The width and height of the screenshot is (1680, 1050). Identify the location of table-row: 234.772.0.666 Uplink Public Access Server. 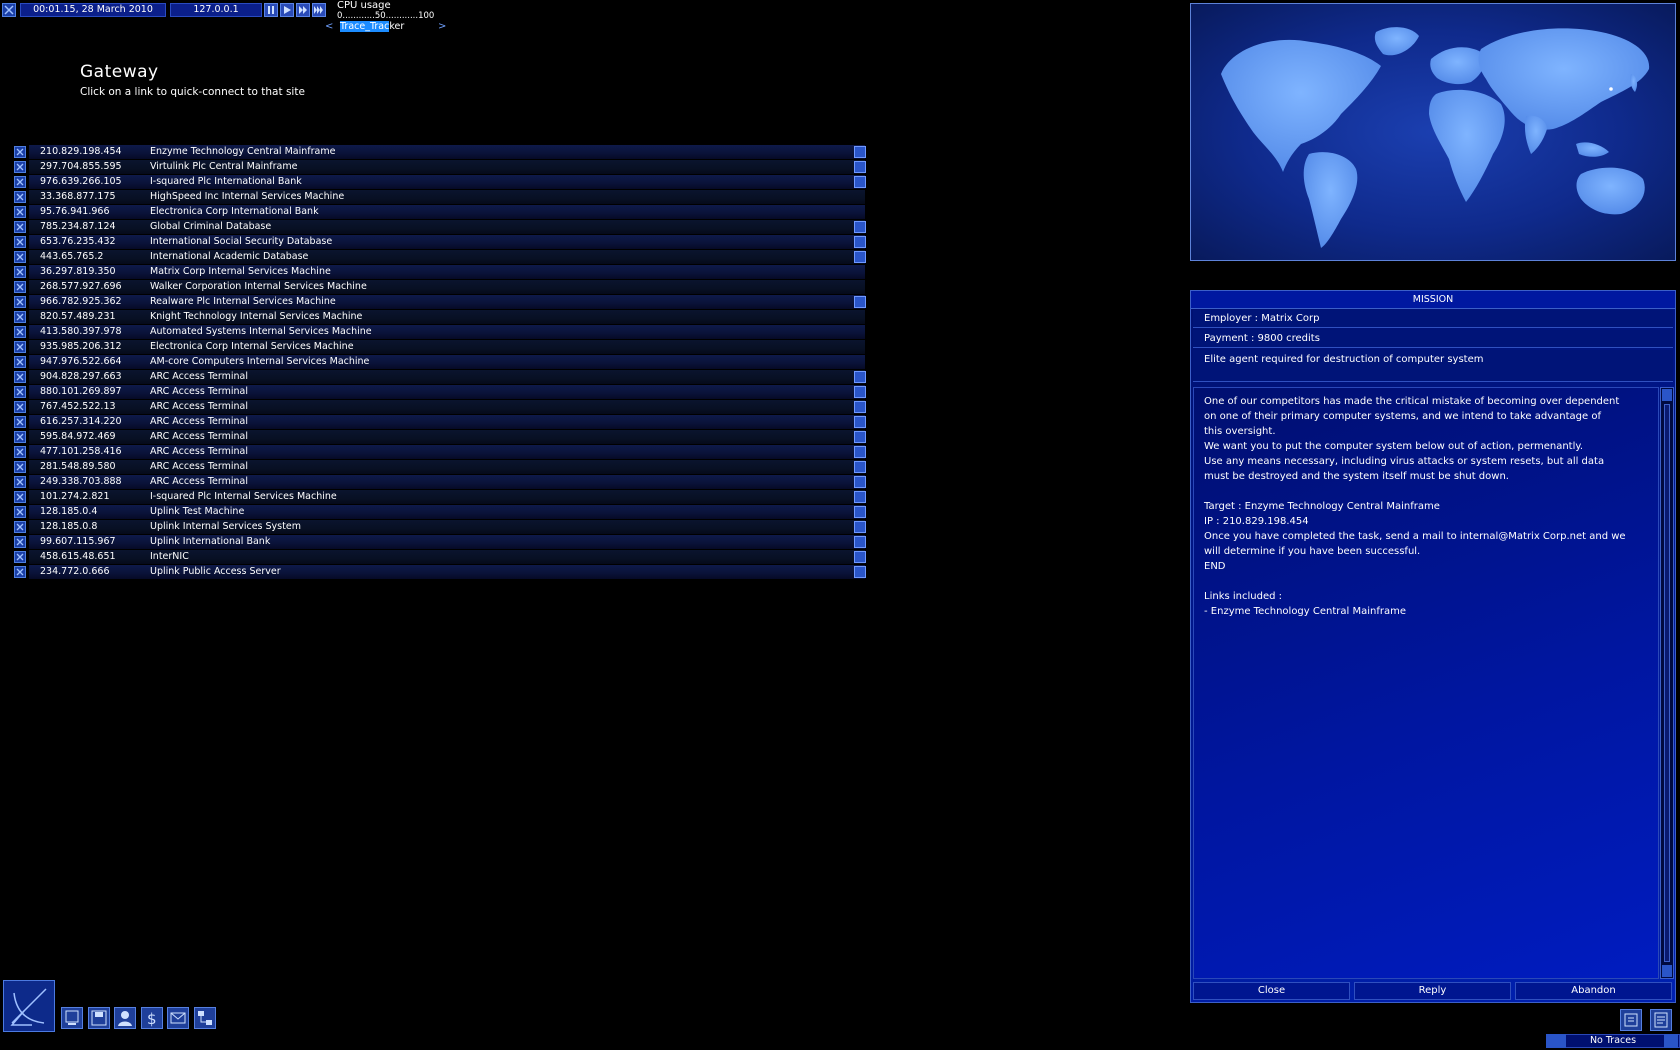
(440, 572).